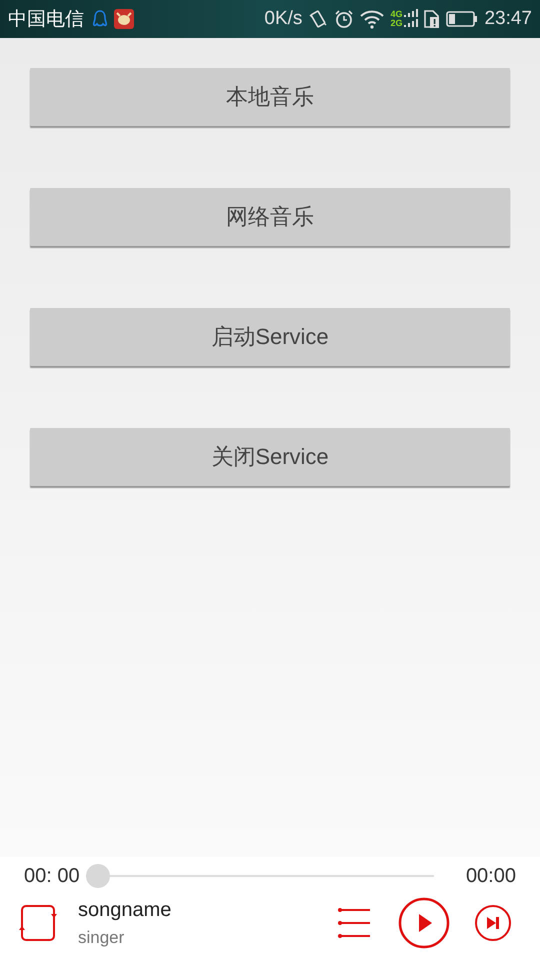 The image size is (540, 960). I want to click on vibrate-icon, so click(318, 19).